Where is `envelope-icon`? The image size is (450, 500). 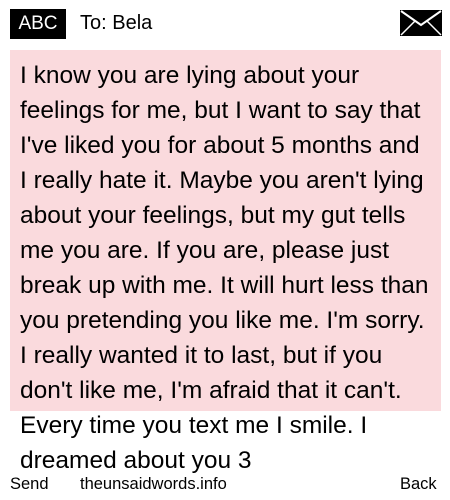 envelope-icon is located at coordinates (421, 23).